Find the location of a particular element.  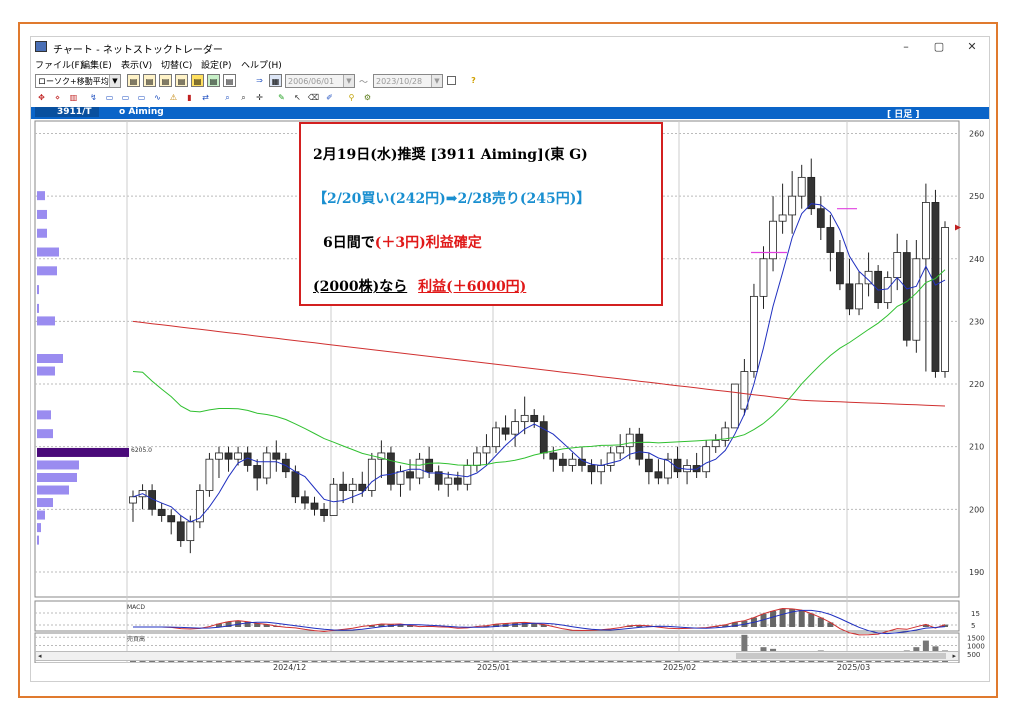

chart-type-select: ローソク+移動平均 ▼ is located at coordinates (78, 81).